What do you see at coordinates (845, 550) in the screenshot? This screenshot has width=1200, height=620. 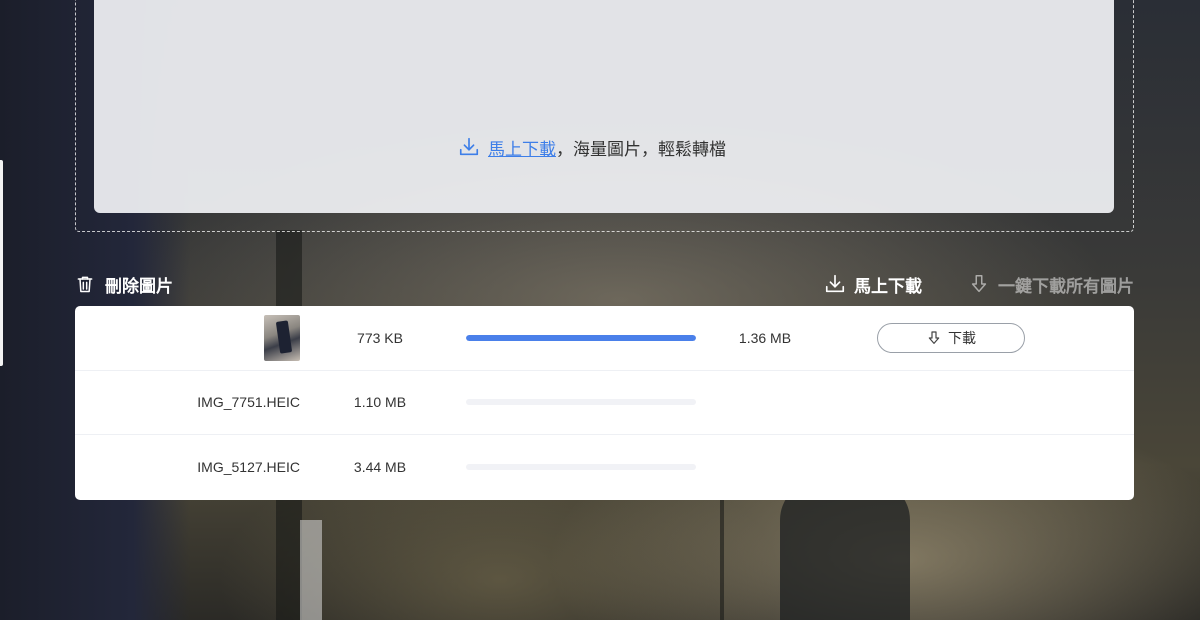 I see `person-silhouette` at bounding box center [845, 550].